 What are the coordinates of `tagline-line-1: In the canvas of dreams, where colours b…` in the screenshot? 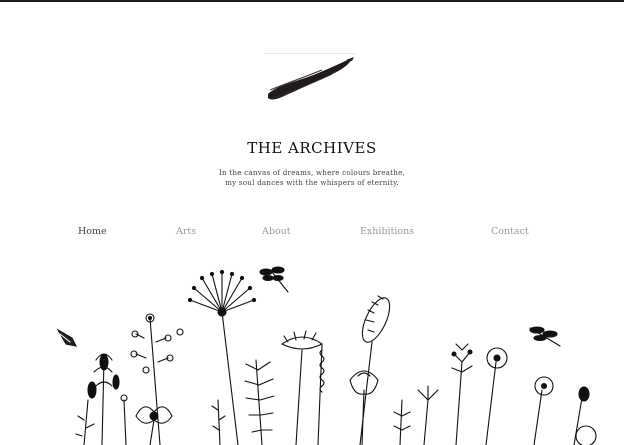 It's located at (312, 172).